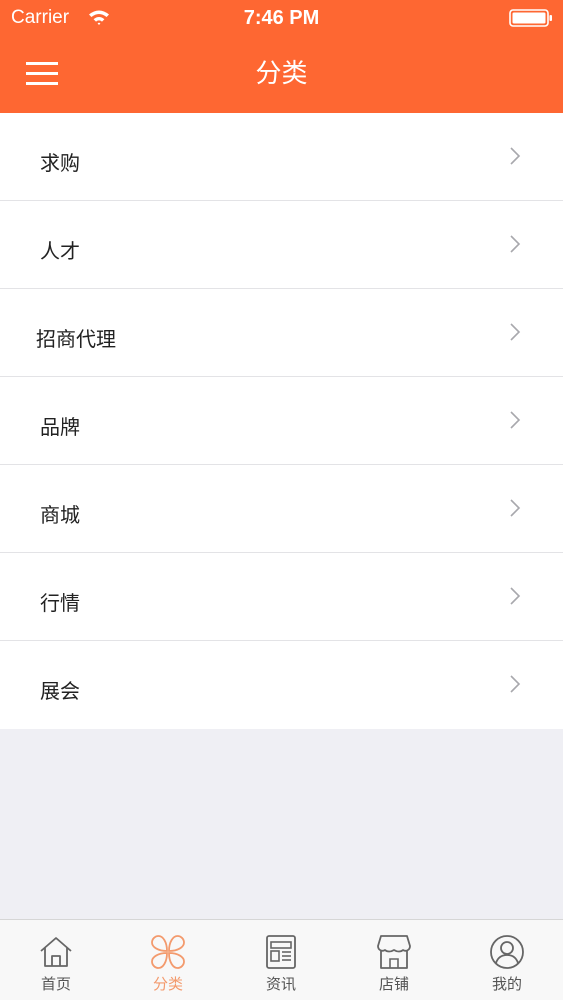 The height and width of the screenshot is (1000, 563). I want to click on category-item-pinpai: 品牌, so click(281, 421).